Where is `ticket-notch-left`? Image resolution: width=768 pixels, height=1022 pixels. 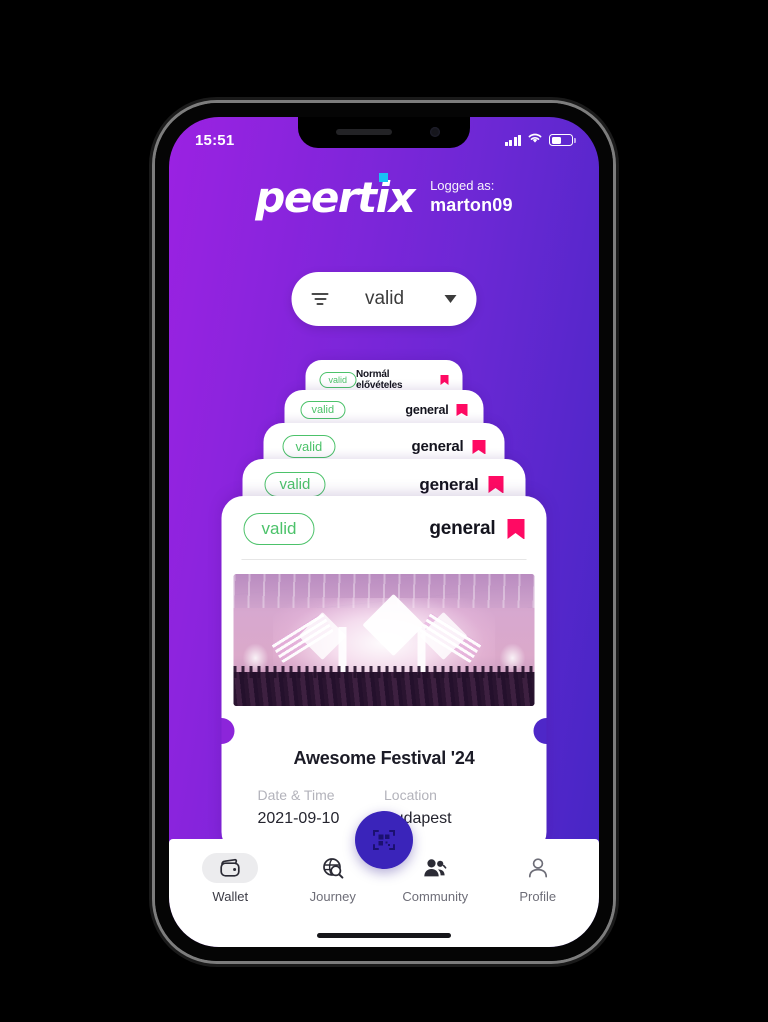
ticket-notch-left is located at coordinates (228, 731).